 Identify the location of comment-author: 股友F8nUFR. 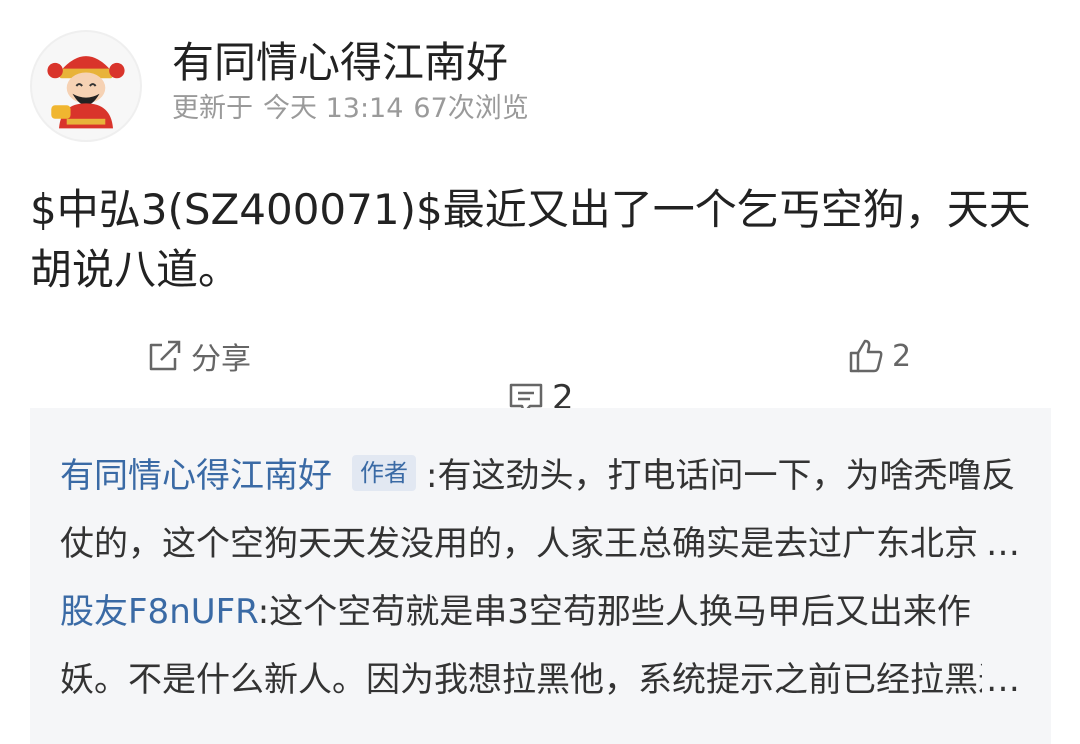
(159, 612).